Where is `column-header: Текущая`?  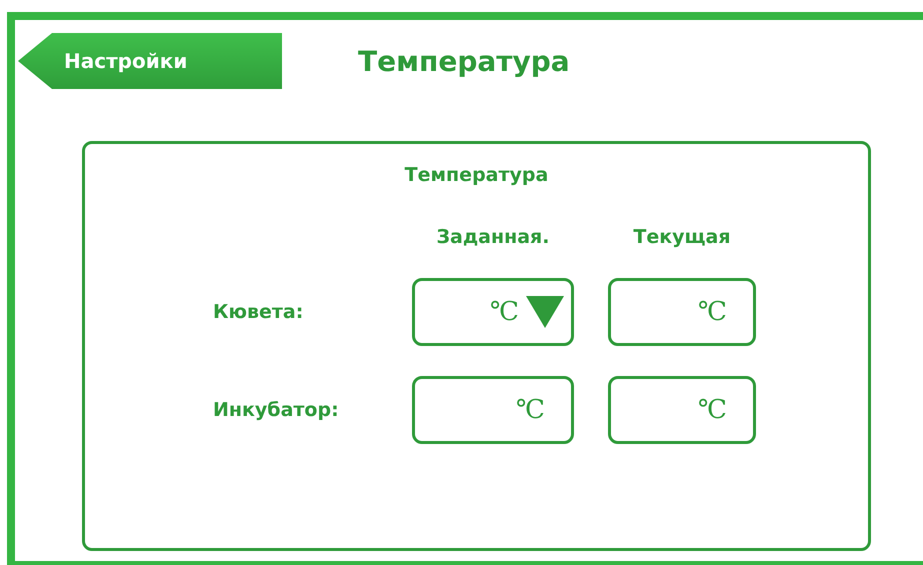 column-header: Текущая is located at coordinates (682, 237).